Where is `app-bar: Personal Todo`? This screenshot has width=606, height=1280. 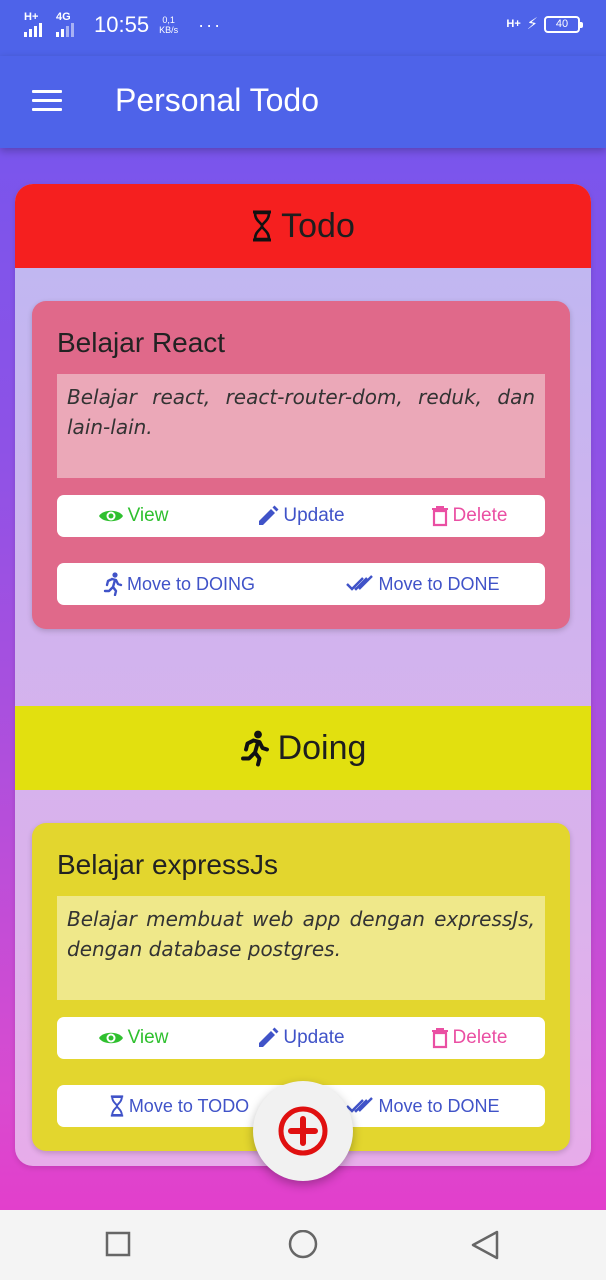
app-bar: Personal Todo is located at coordinates (303, 102).